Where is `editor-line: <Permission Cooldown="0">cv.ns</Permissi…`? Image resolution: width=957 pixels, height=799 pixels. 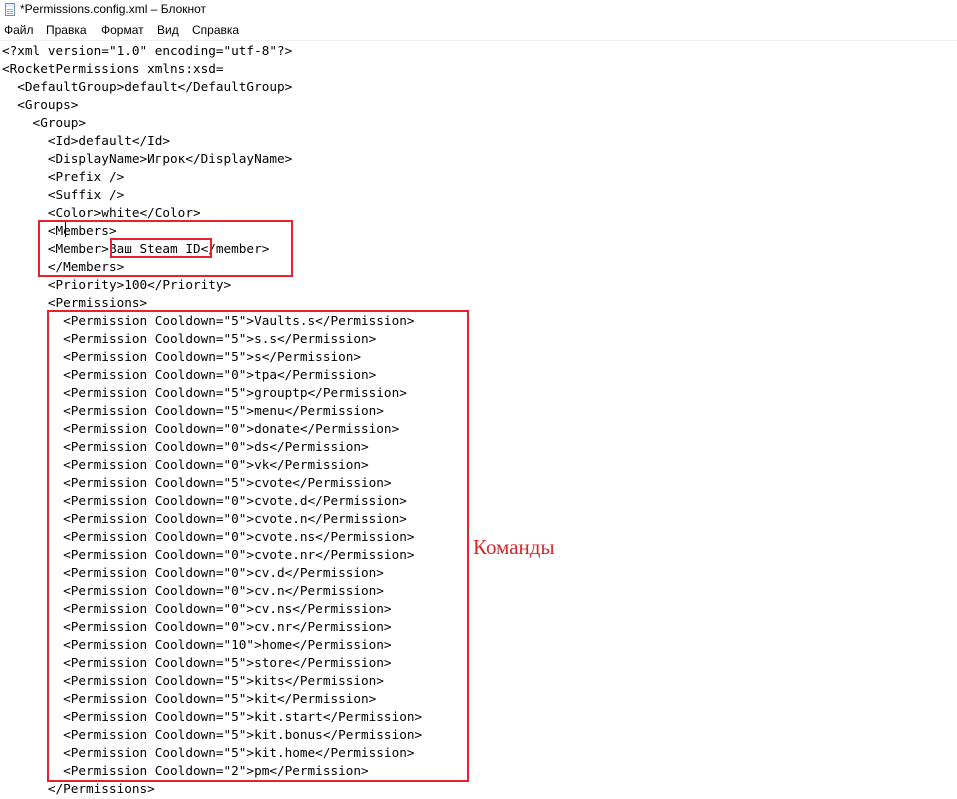 editor-line: <Permission Cooldown="0">cv.ns</Permissi… is located at coordinates (197, 608).